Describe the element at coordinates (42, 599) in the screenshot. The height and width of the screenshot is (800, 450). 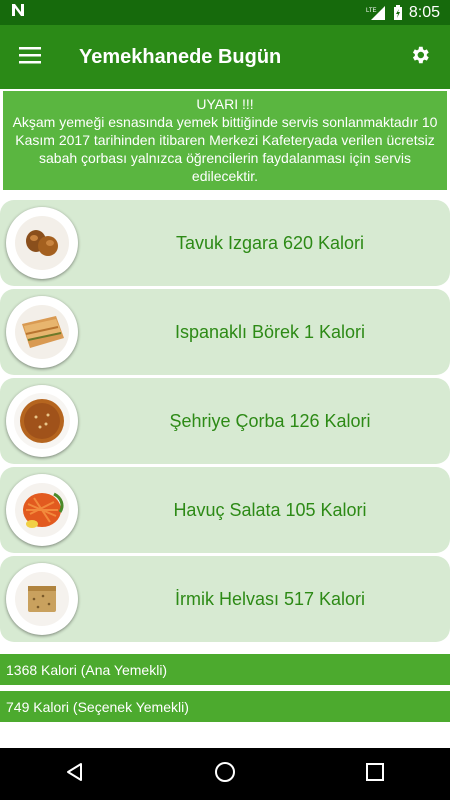
I see `semolina-halva-image` at that location.